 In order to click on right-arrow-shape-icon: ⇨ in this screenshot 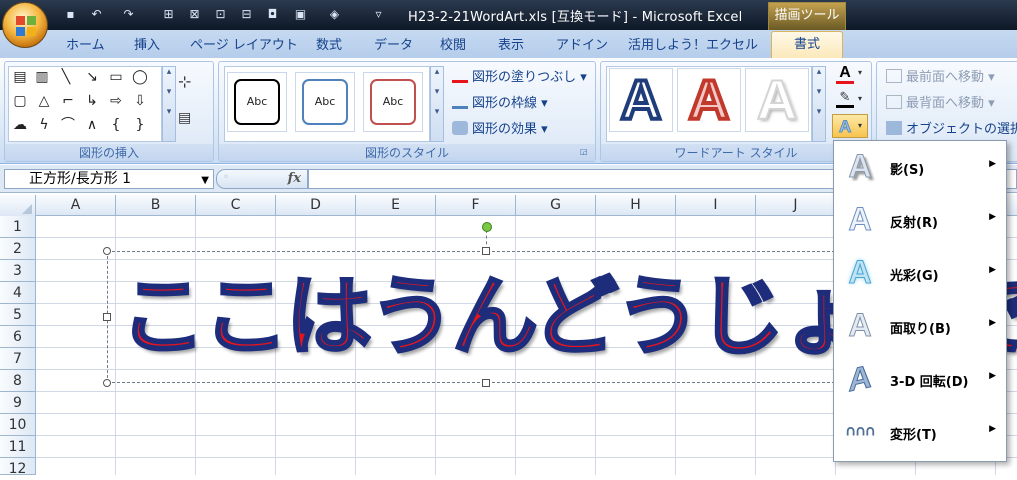, I will do `click(116, 101)`.